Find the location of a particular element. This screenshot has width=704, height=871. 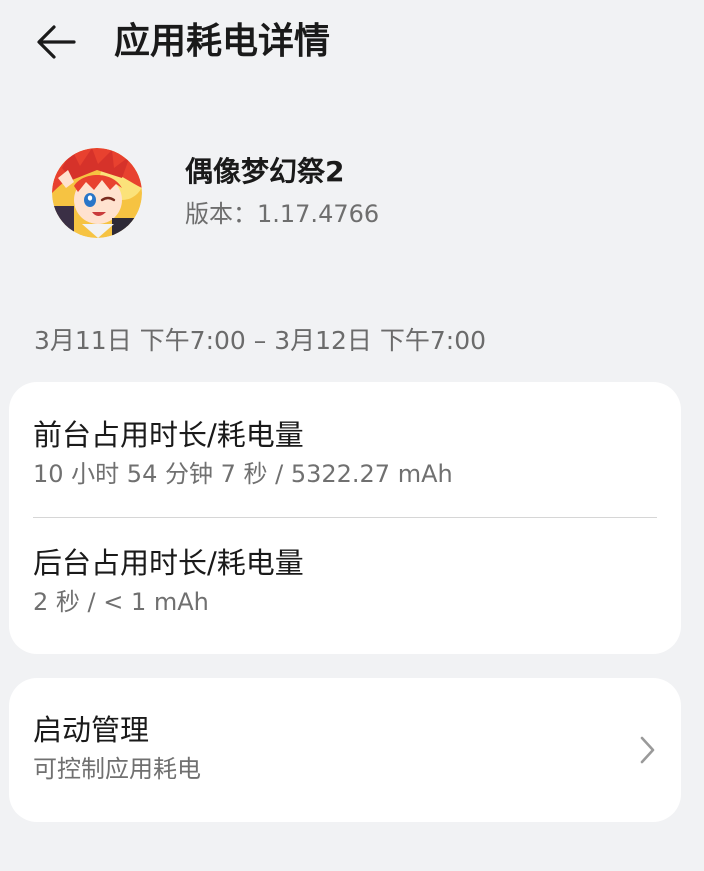

top-bar: 应用耗电详情 is located at coordinates (352, 44).